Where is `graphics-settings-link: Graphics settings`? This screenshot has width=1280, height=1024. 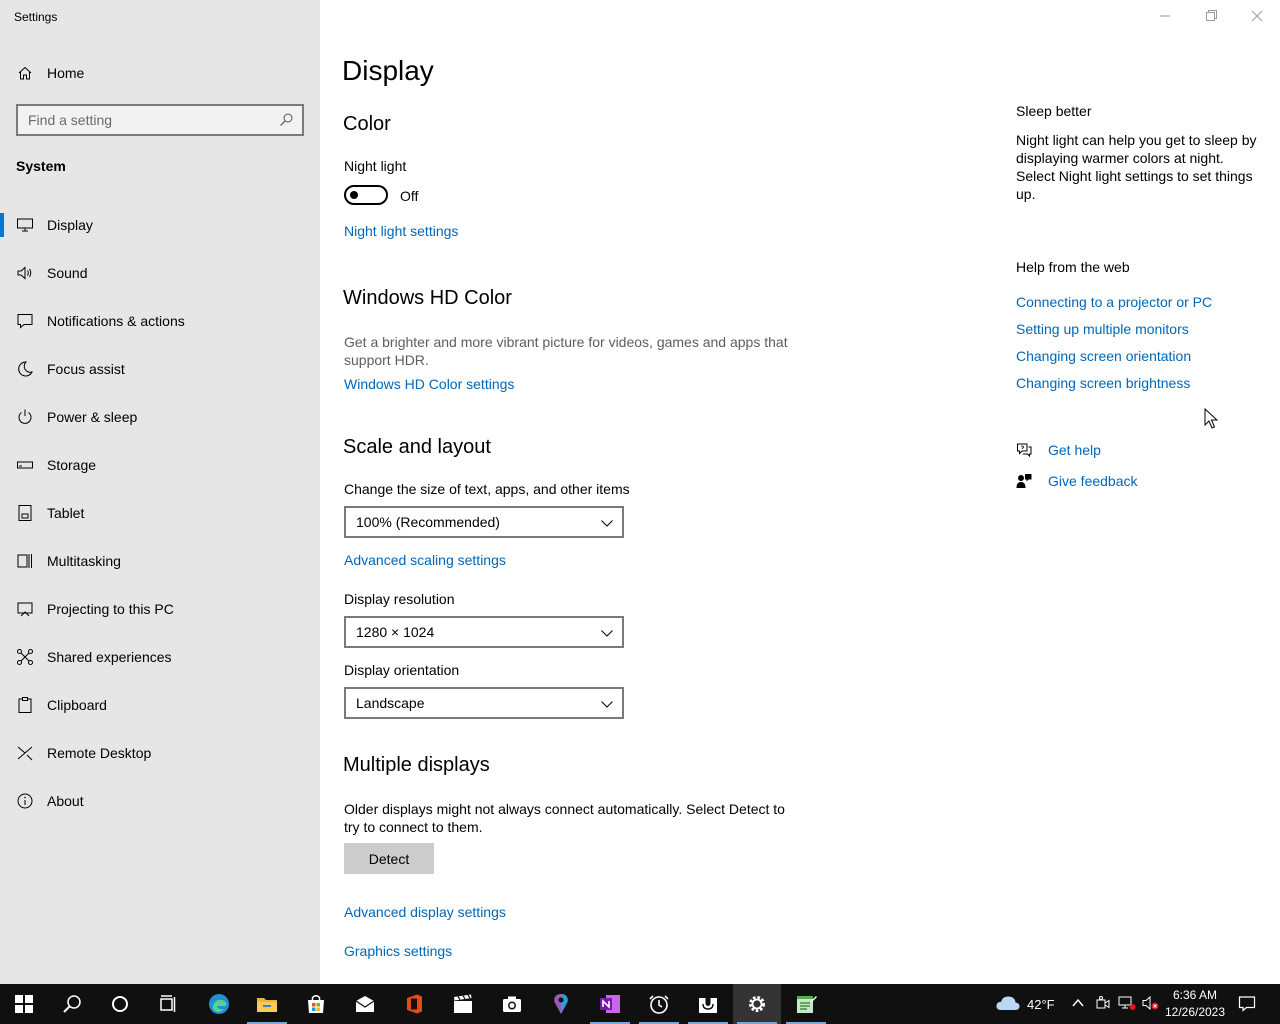 graphics-settings-link: Graphics settings is located at coordinates (398, 951).